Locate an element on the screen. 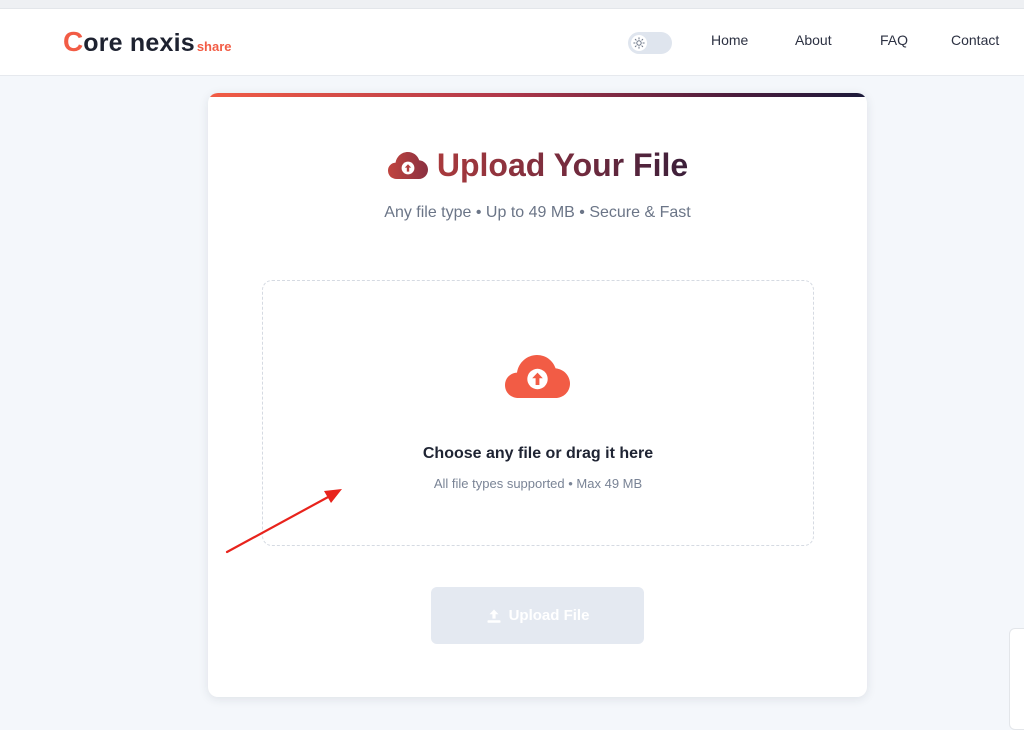 This screenshot has width=1024, height=730. logo-wordmark: ore nexis is located at coordinates (139, 43).